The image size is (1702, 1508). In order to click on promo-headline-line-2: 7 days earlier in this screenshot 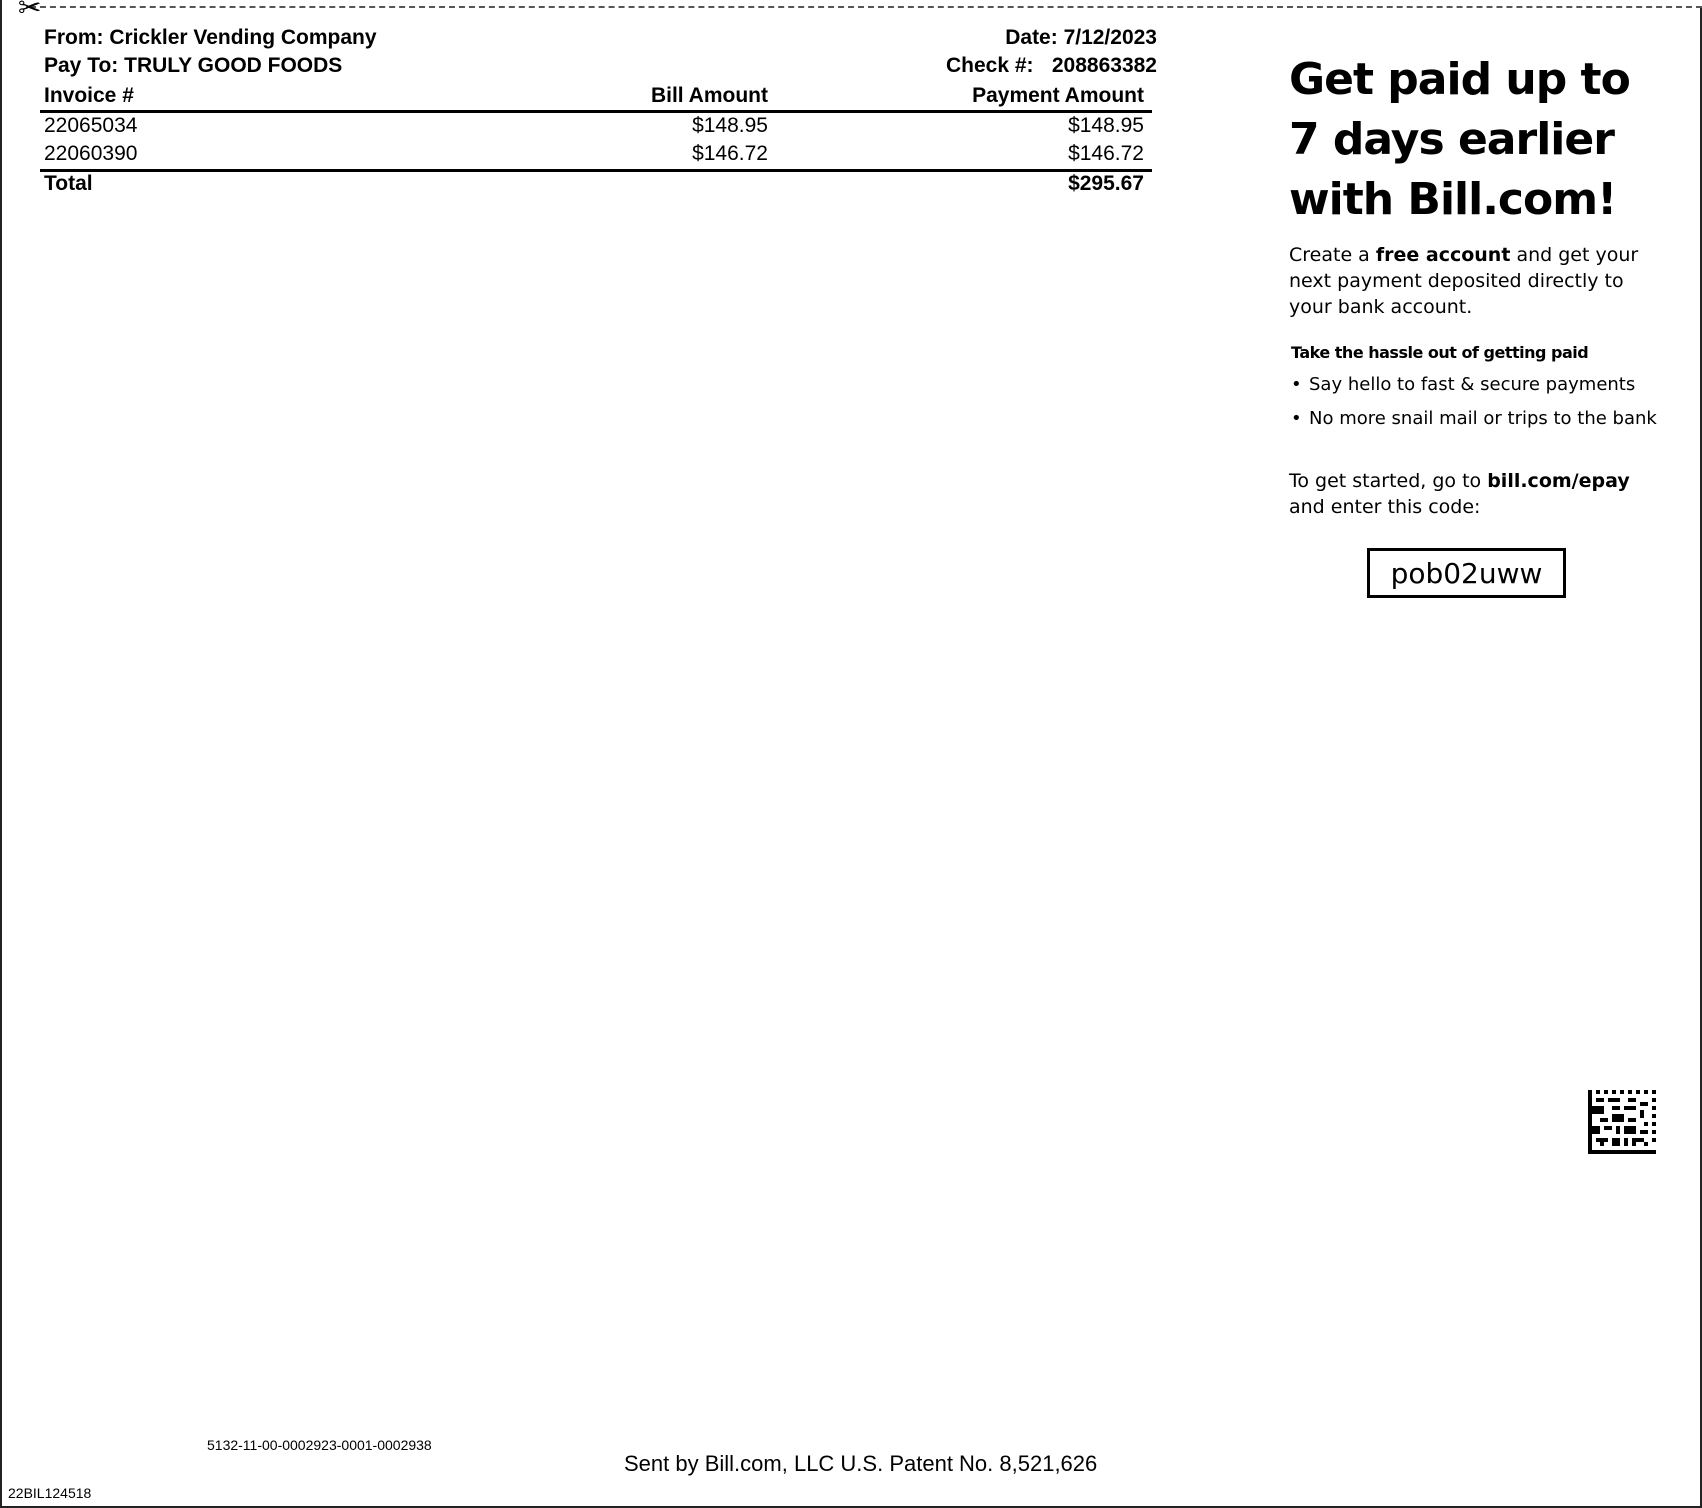, I will do `click(1452, 139)`.